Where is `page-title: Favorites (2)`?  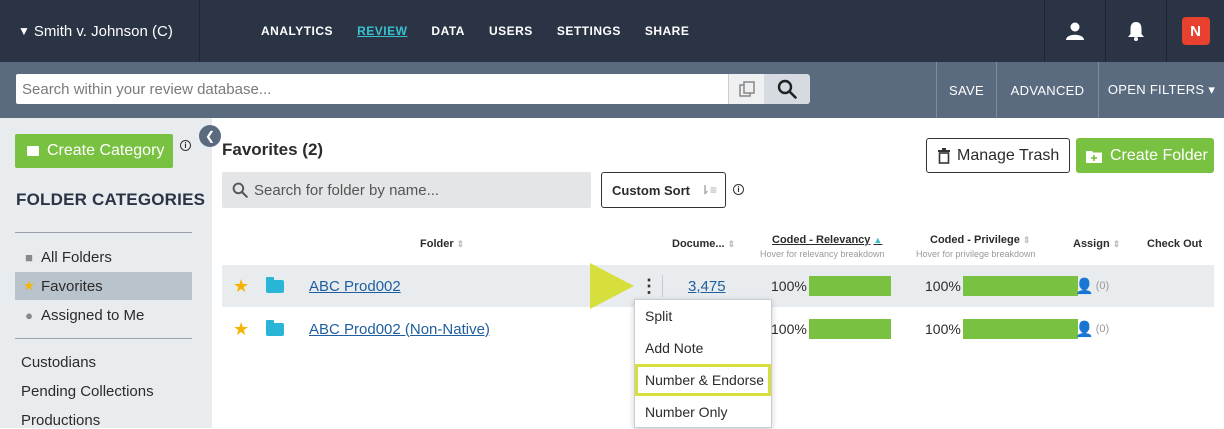 page-title: Favorites (2) is located at coordinates (273, 149).